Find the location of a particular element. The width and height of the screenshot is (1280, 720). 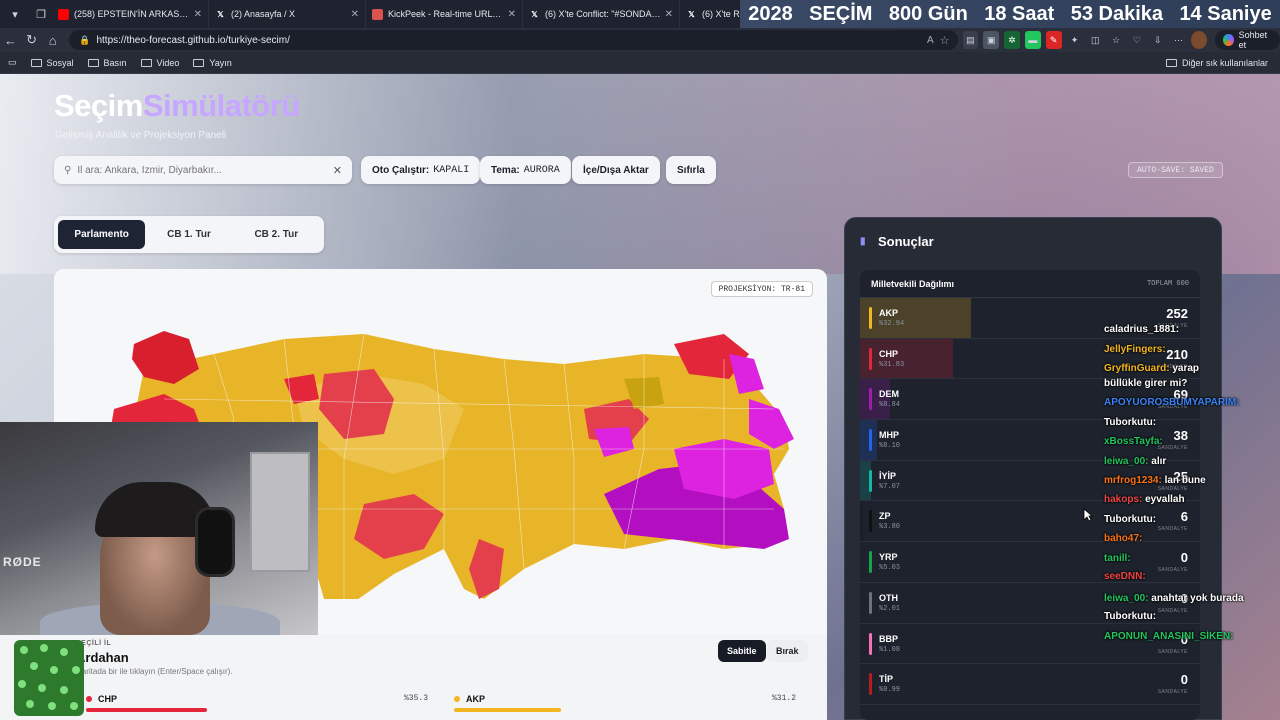

back-icon: ← is located at coordinates (10, 40).